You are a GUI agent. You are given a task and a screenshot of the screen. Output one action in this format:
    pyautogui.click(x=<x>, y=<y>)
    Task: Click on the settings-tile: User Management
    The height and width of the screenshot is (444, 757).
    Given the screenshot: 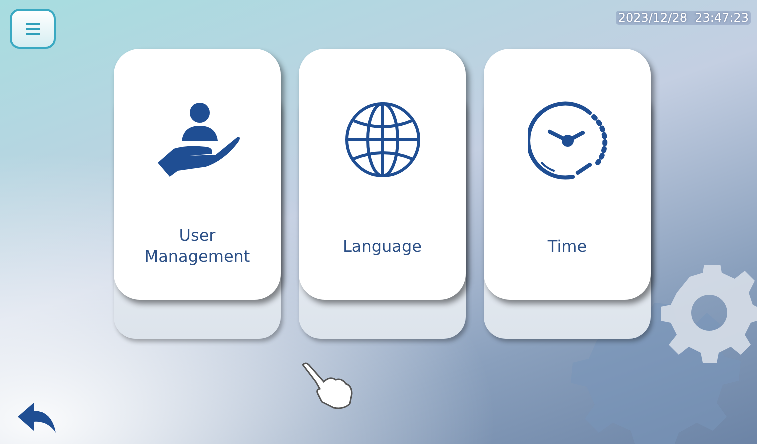 What is the action you would take?
    pyautogui.click(x=197, y=174)
    